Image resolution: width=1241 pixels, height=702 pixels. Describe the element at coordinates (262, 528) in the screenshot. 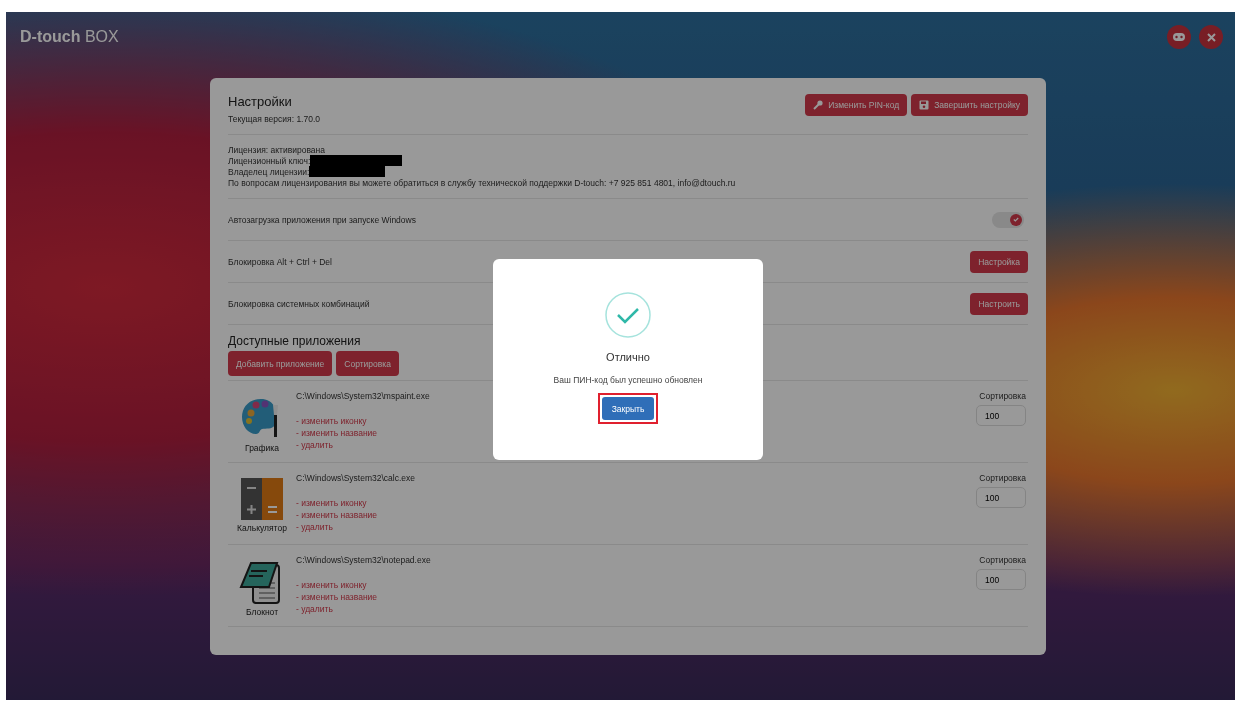

I see `app-name: Калькулятор` at that location.